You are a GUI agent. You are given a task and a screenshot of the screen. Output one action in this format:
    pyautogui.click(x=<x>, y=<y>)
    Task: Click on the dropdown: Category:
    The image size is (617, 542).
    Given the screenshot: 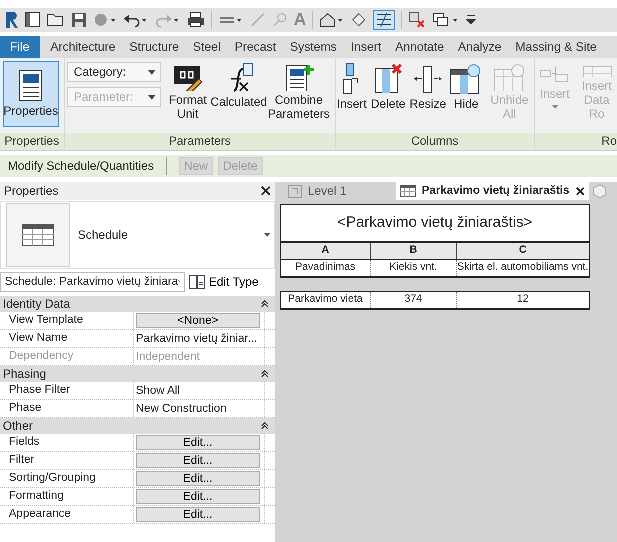 What is the action you would take?
    pyautogui.click(x=114, y=72)
    